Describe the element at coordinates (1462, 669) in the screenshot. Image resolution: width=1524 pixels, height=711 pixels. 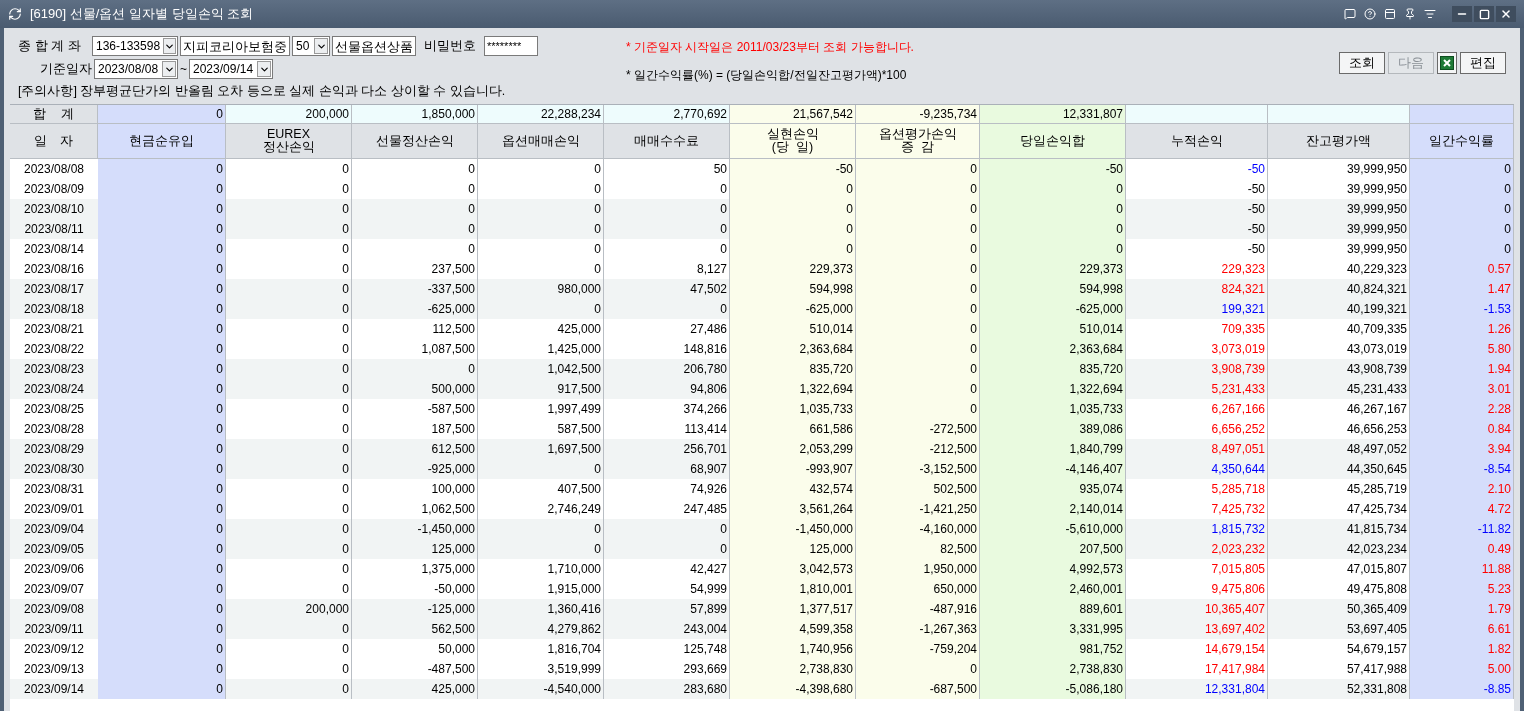
I see `table-cell: 5.00` at that location.